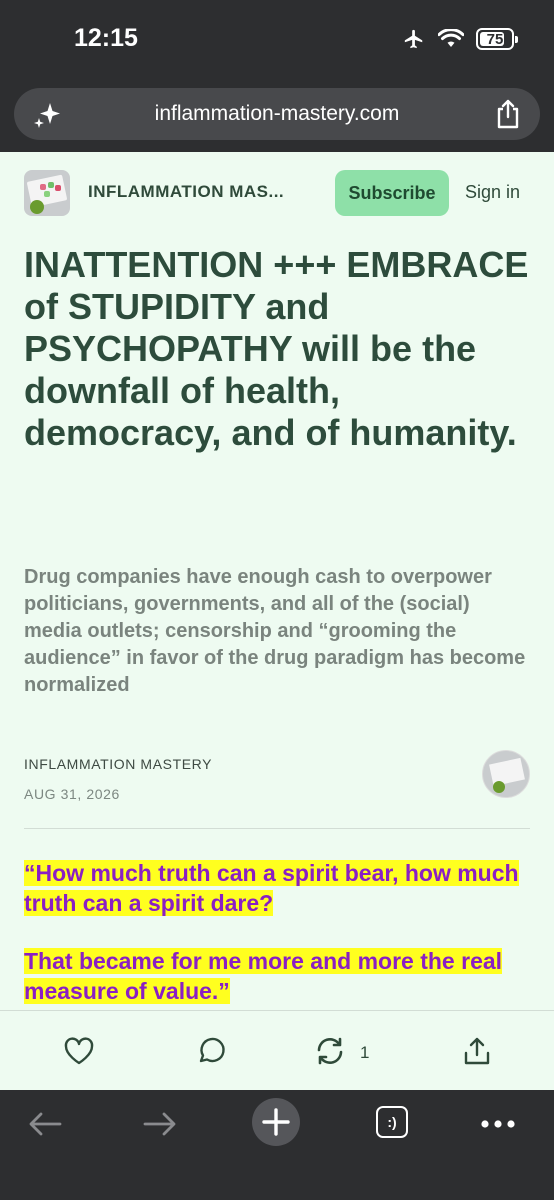  What do you see at coordinates (79, 1051) in the screenshot?
I see `heart-icon` at bounding box center [79, 1051].